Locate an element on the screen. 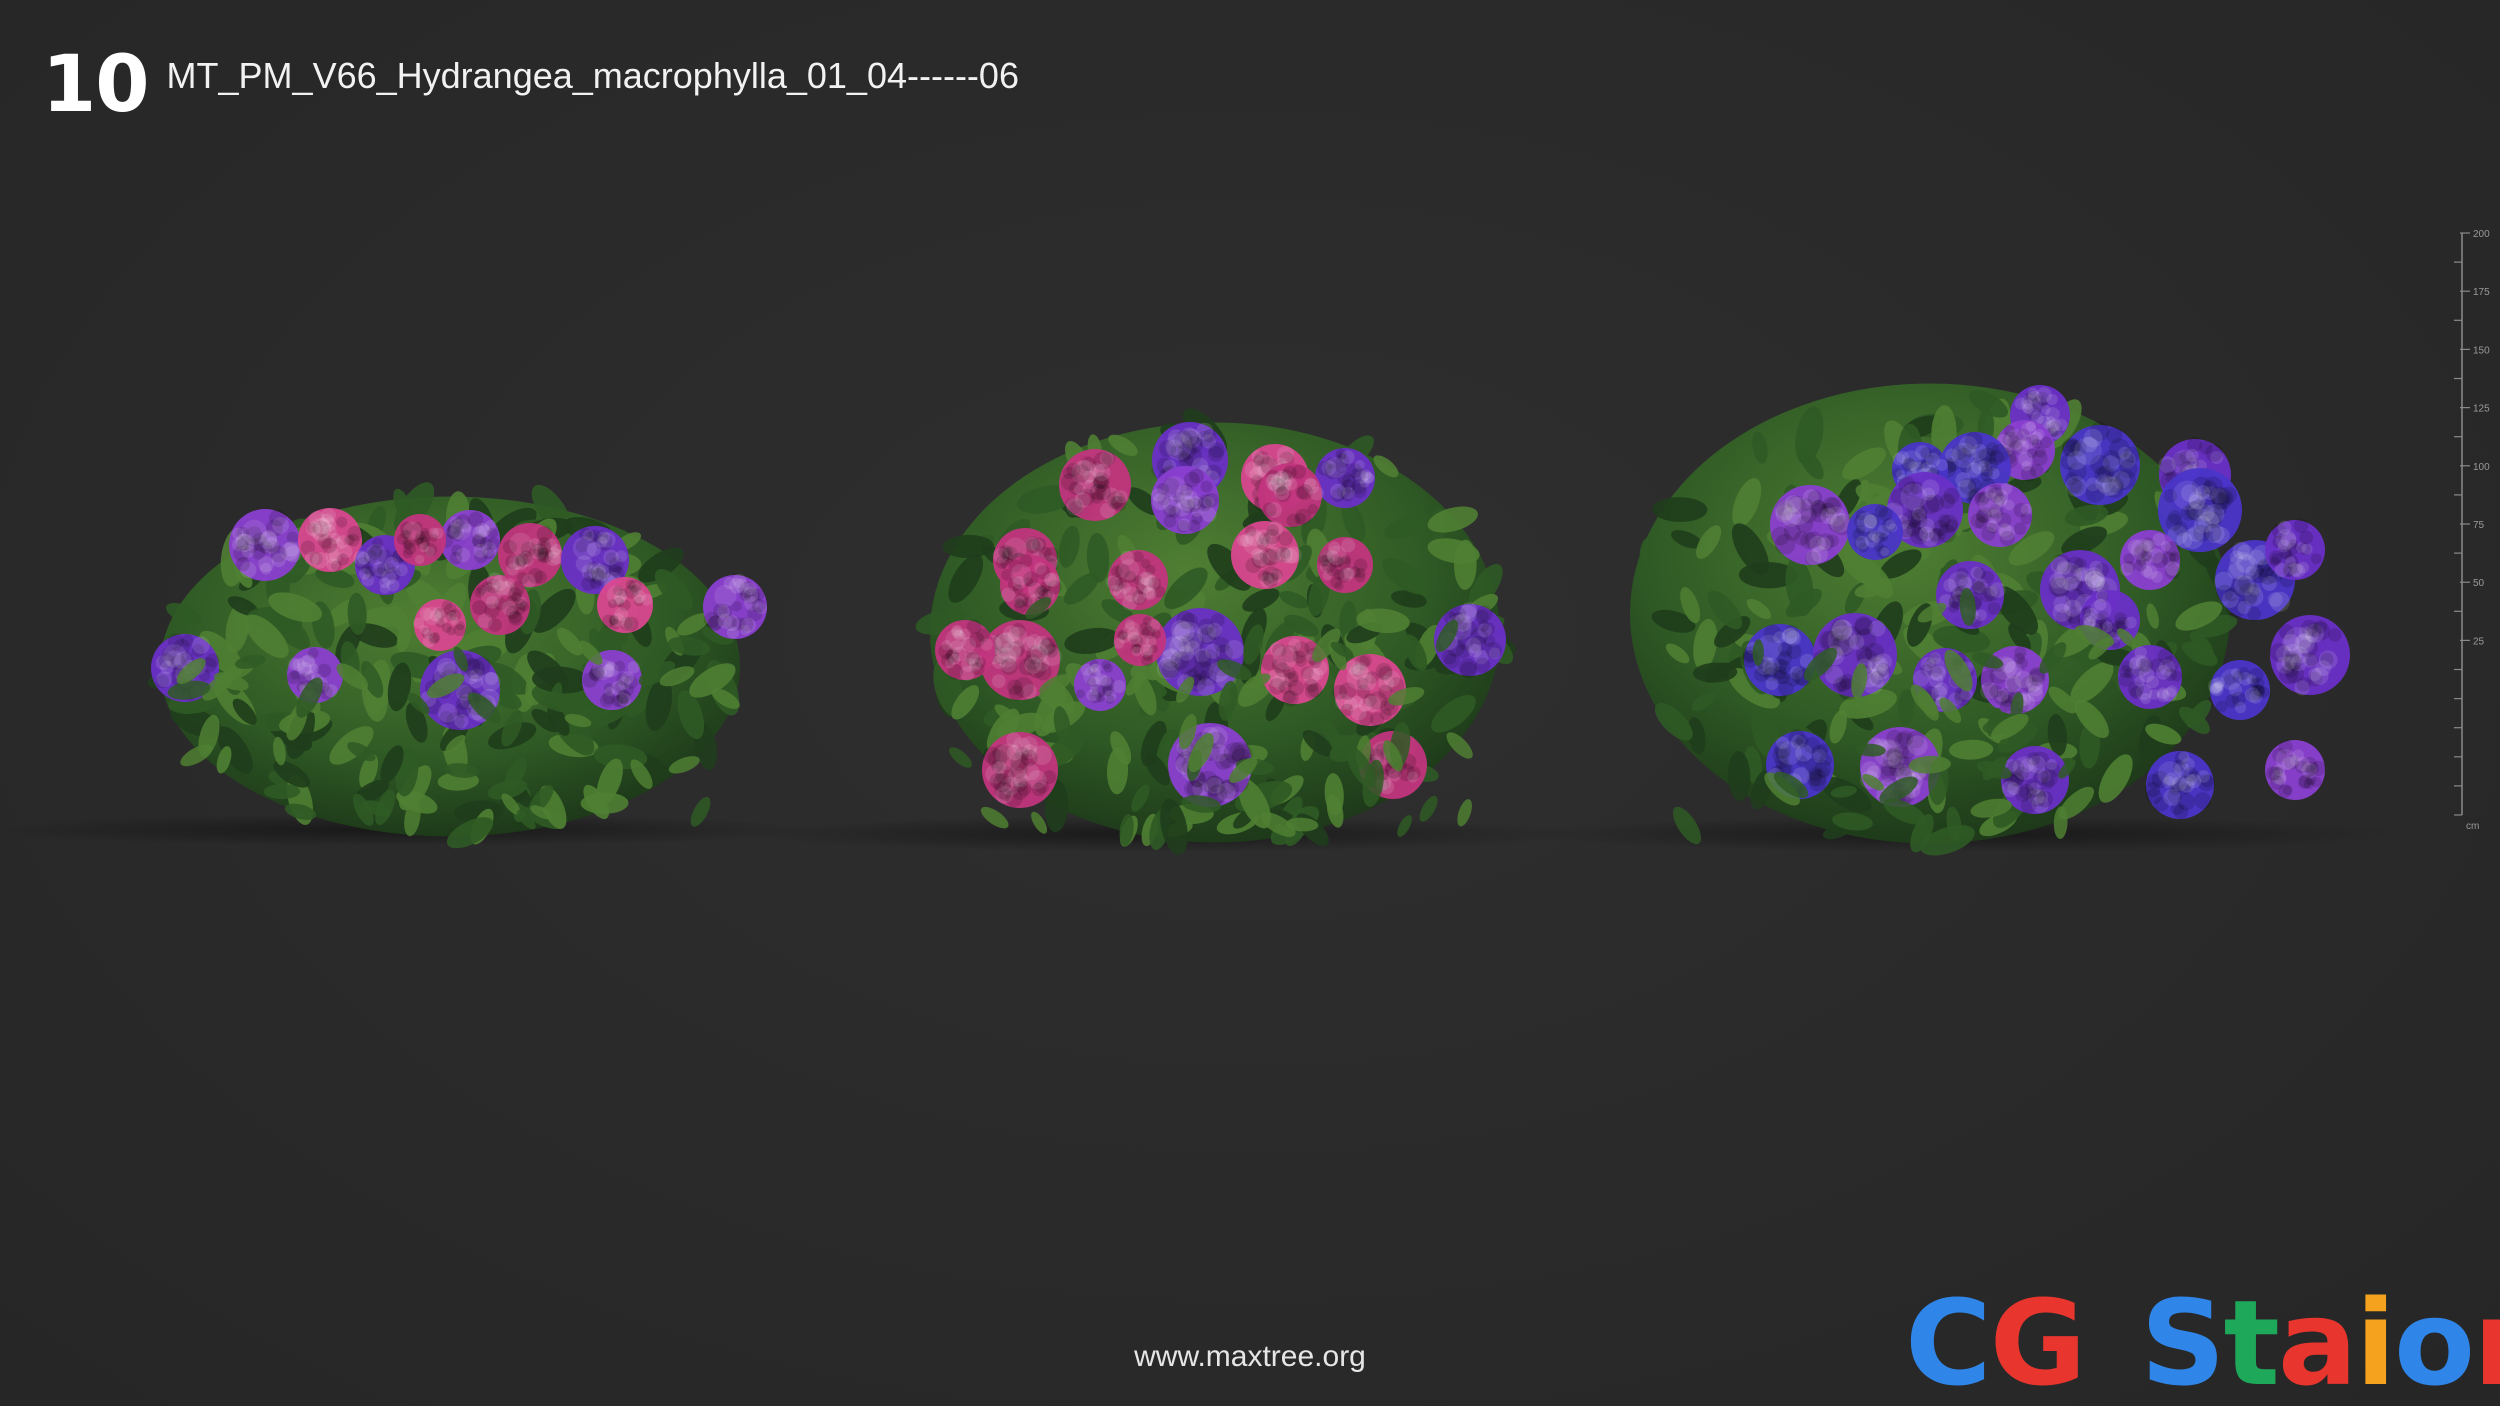 This screenshot has width=2500, height=1406. scale-unit: cm is located at coordinates (2472, 826).